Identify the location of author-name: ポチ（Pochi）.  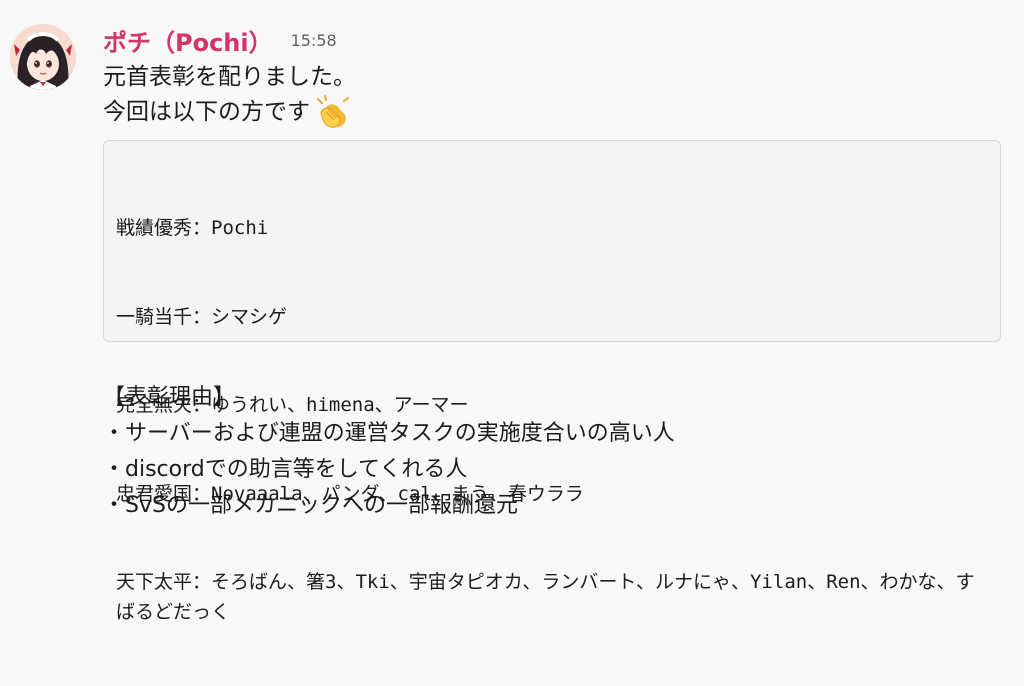
(188, 40).